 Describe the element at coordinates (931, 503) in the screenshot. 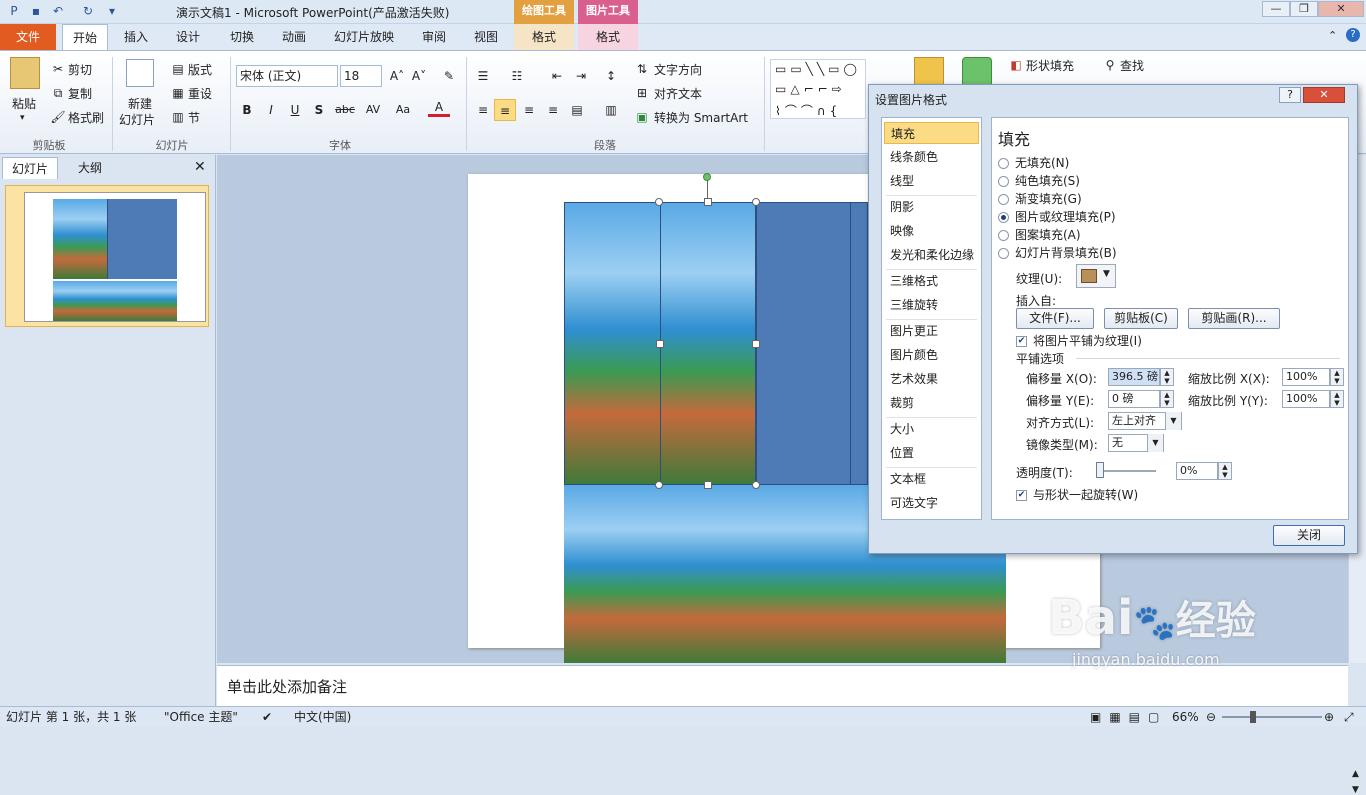

I see `nav-alt-text: 可选文字` at that location.